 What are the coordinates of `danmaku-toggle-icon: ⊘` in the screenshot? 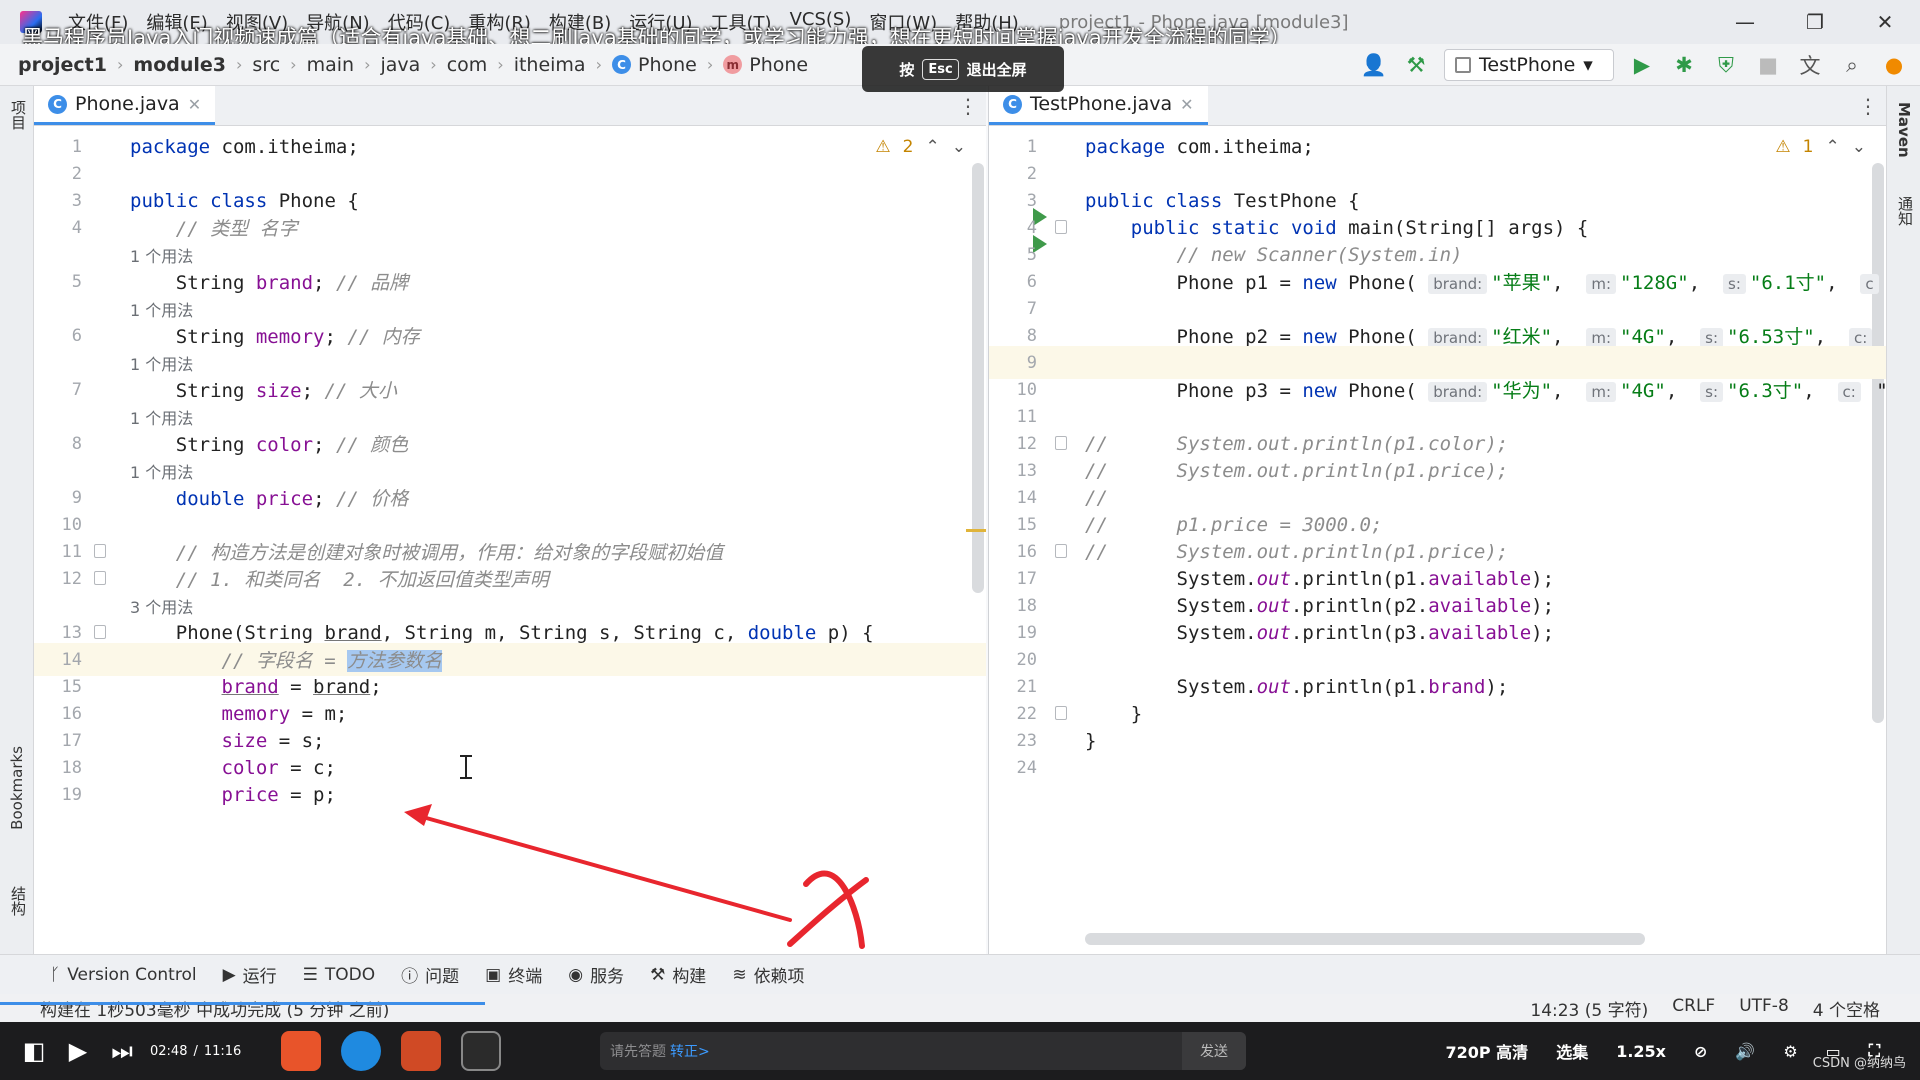 It's located at (1700, 1051).